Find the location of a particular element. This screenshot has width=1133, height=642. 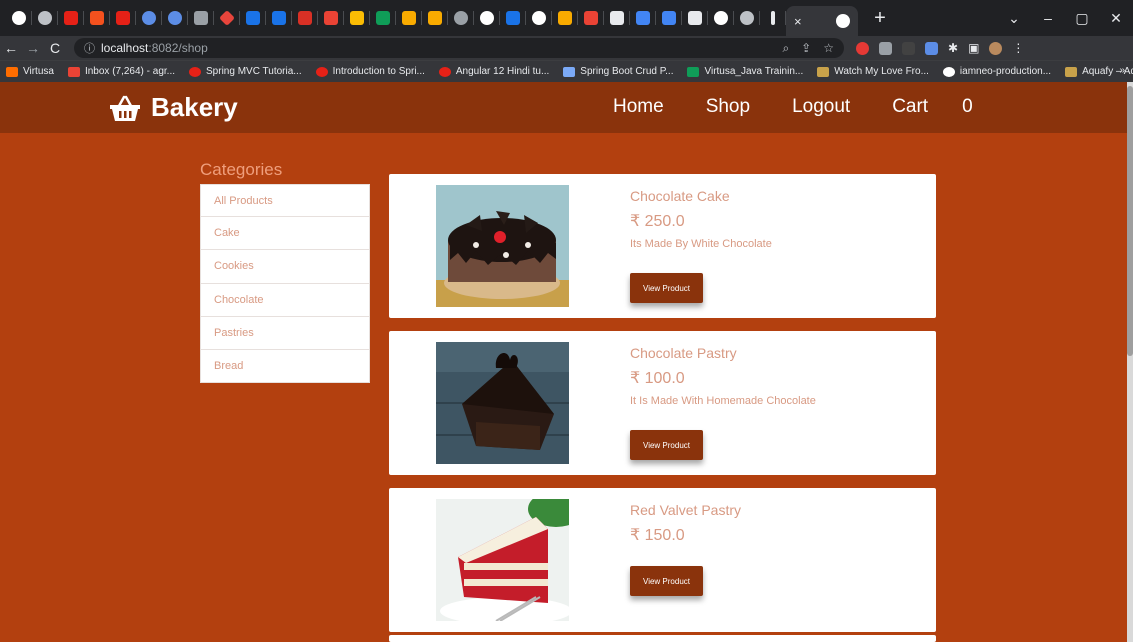

menu-icon: ⋮ is located at coordinates (1018, 48).